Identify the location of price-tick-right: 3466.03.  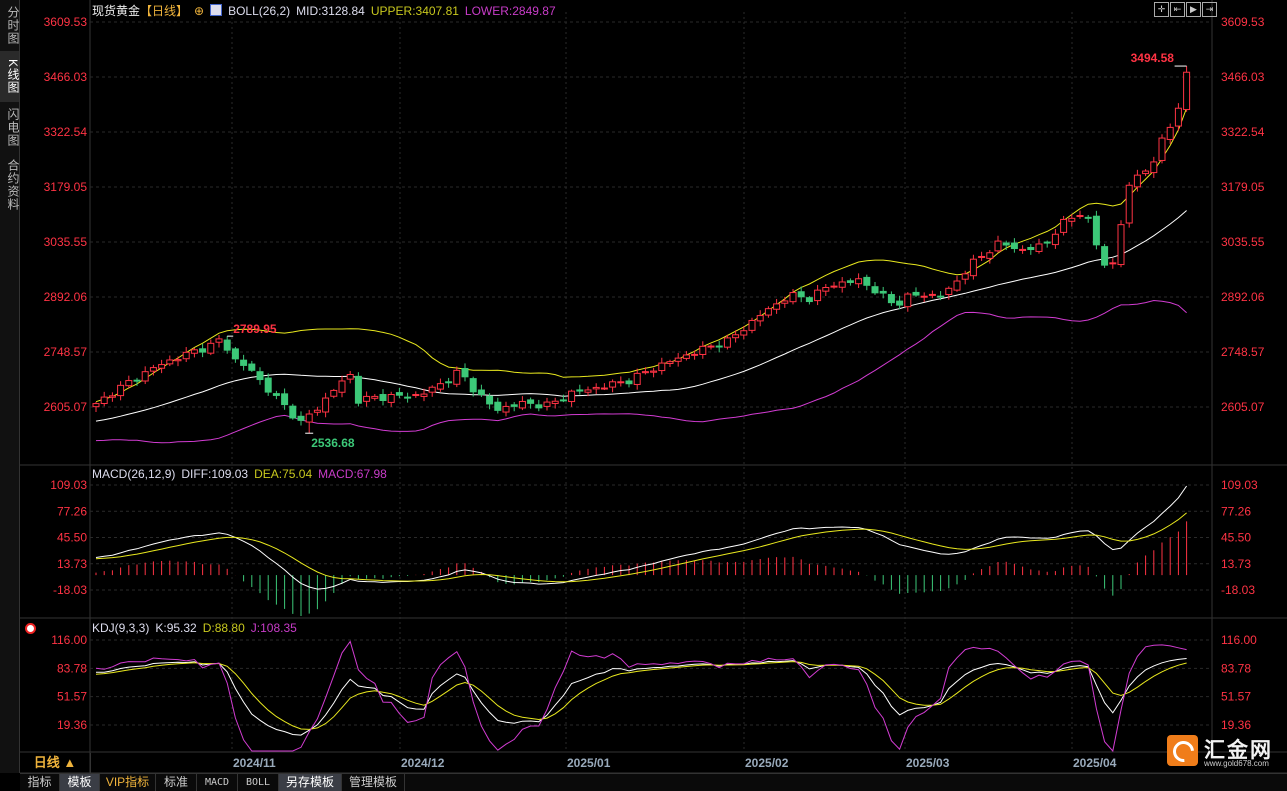
(1243, 77).